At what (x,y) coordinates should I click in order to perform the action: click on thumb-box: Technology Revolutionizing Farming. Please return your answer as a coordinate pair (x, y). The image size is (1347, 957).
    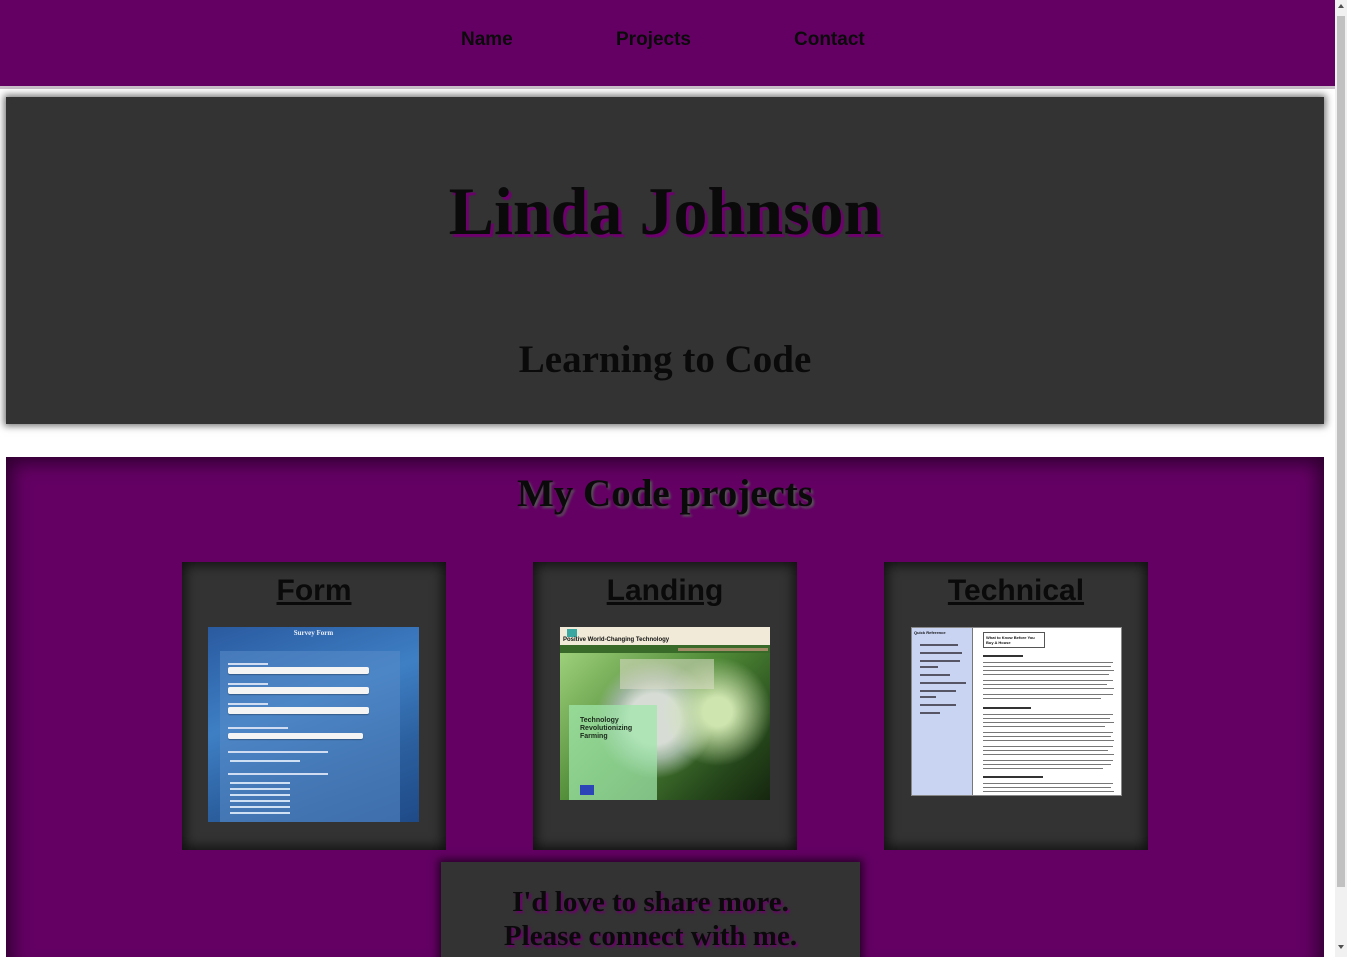
    Looking at the image, I should click on (613, 752).